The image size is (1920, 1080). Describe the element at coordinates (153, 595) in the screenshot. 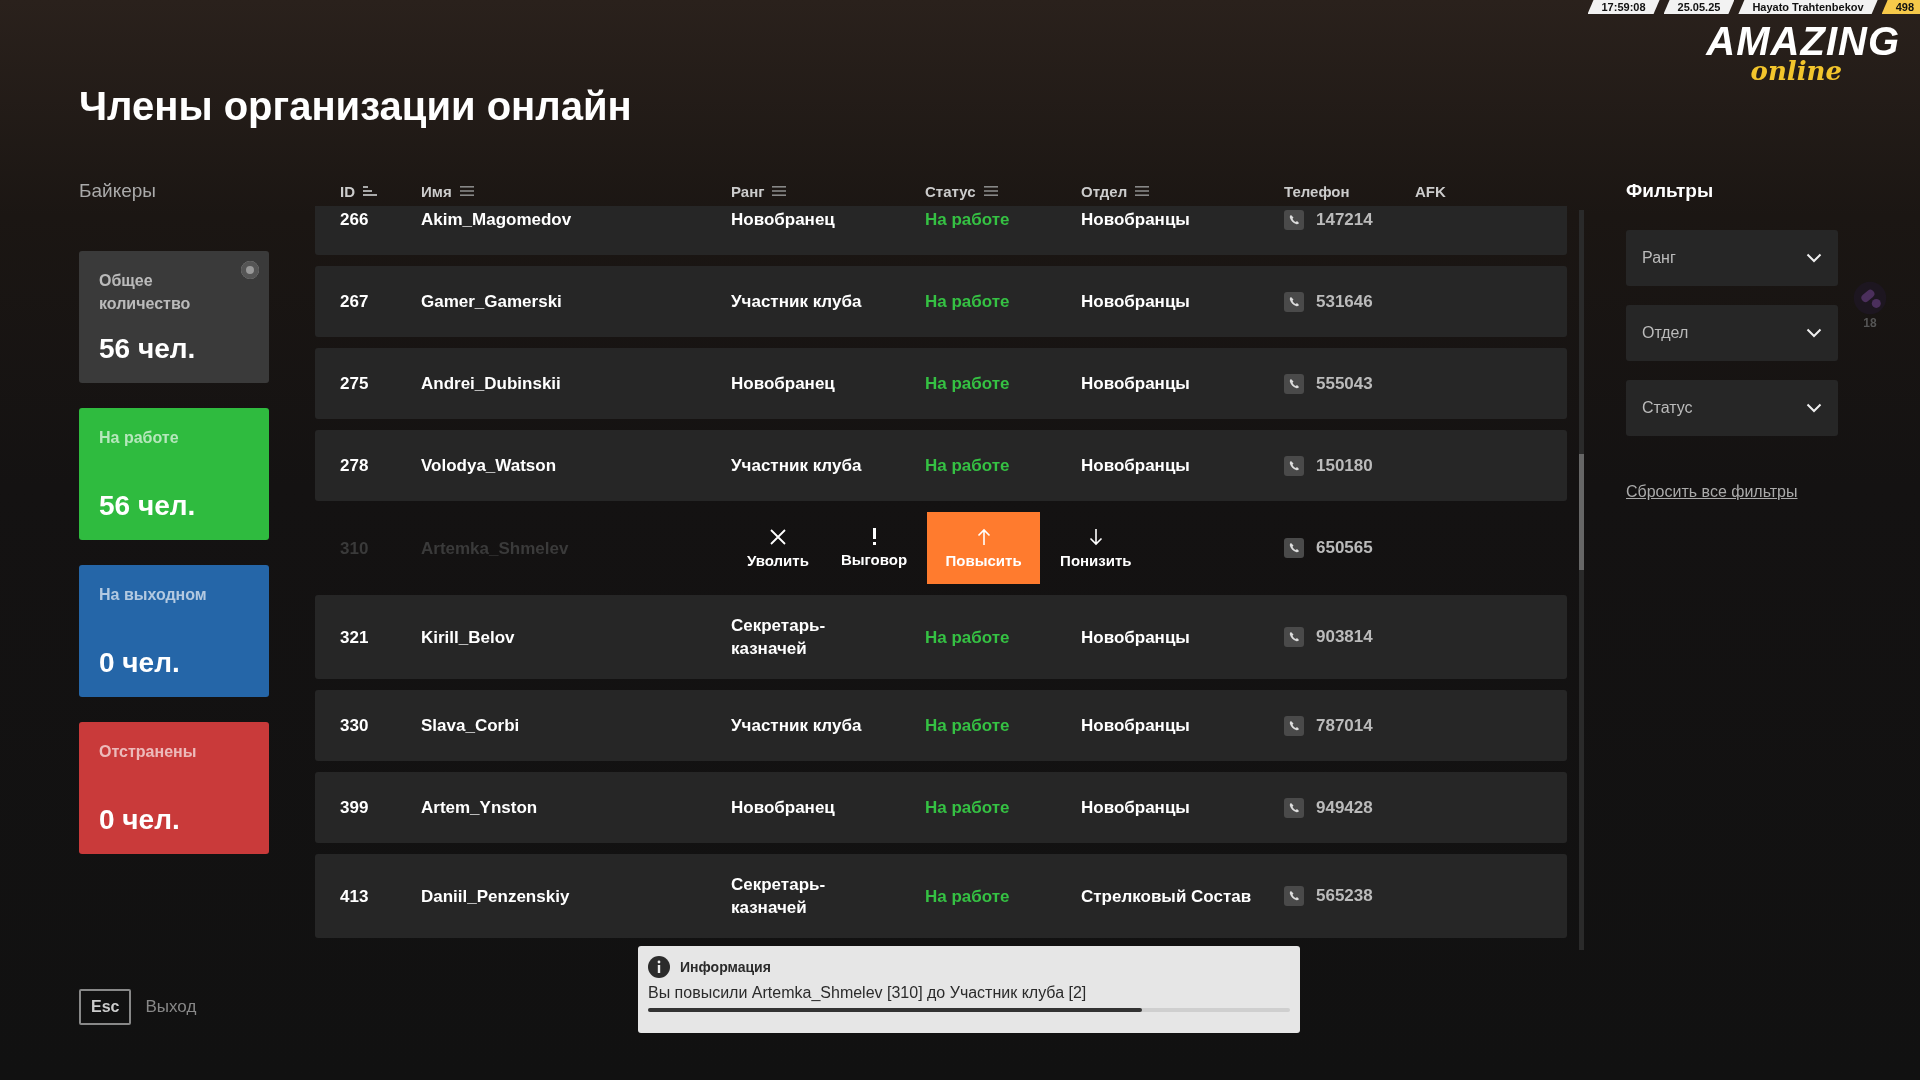

I see `stat-label: На выходном` at that location.